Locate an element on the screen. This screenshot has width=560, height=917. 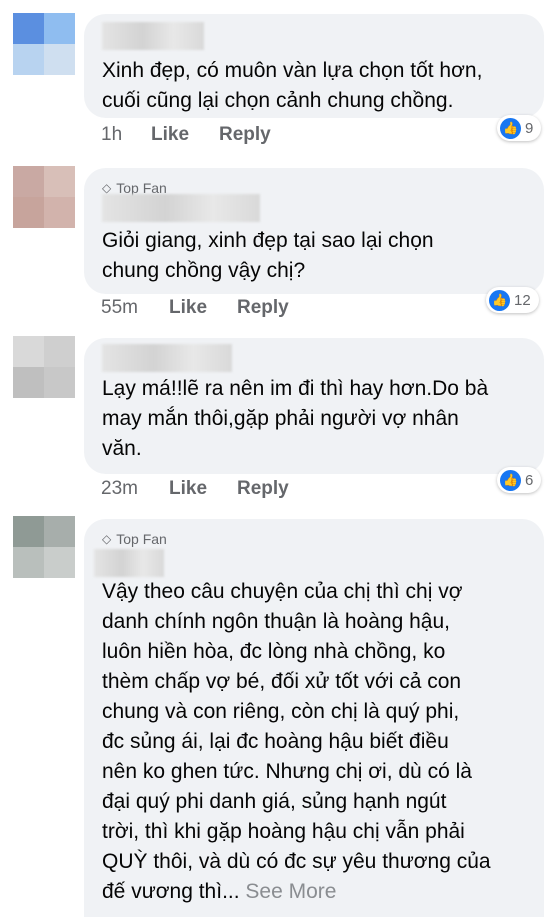
reaction-count: 👍 12 is located at coordinates (512, 300).